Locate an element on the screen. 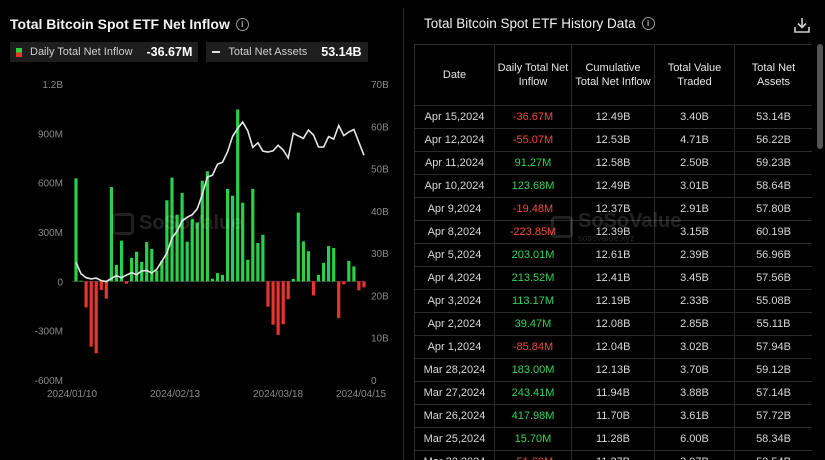 This screenshot has height=460, width=825. table-cell: Mar 22,2024 is located at coordinates (454, 455).